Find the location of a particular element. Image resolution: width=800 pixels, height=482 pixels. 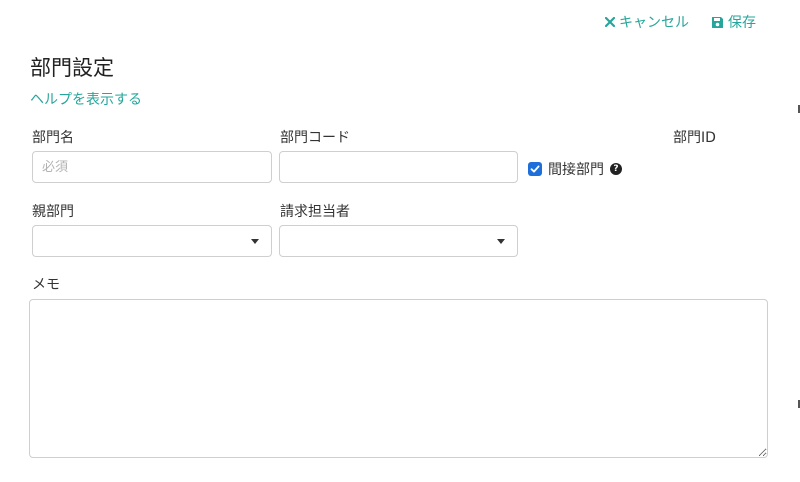

floppy-disk-icon is located at coordinates (717, 22).